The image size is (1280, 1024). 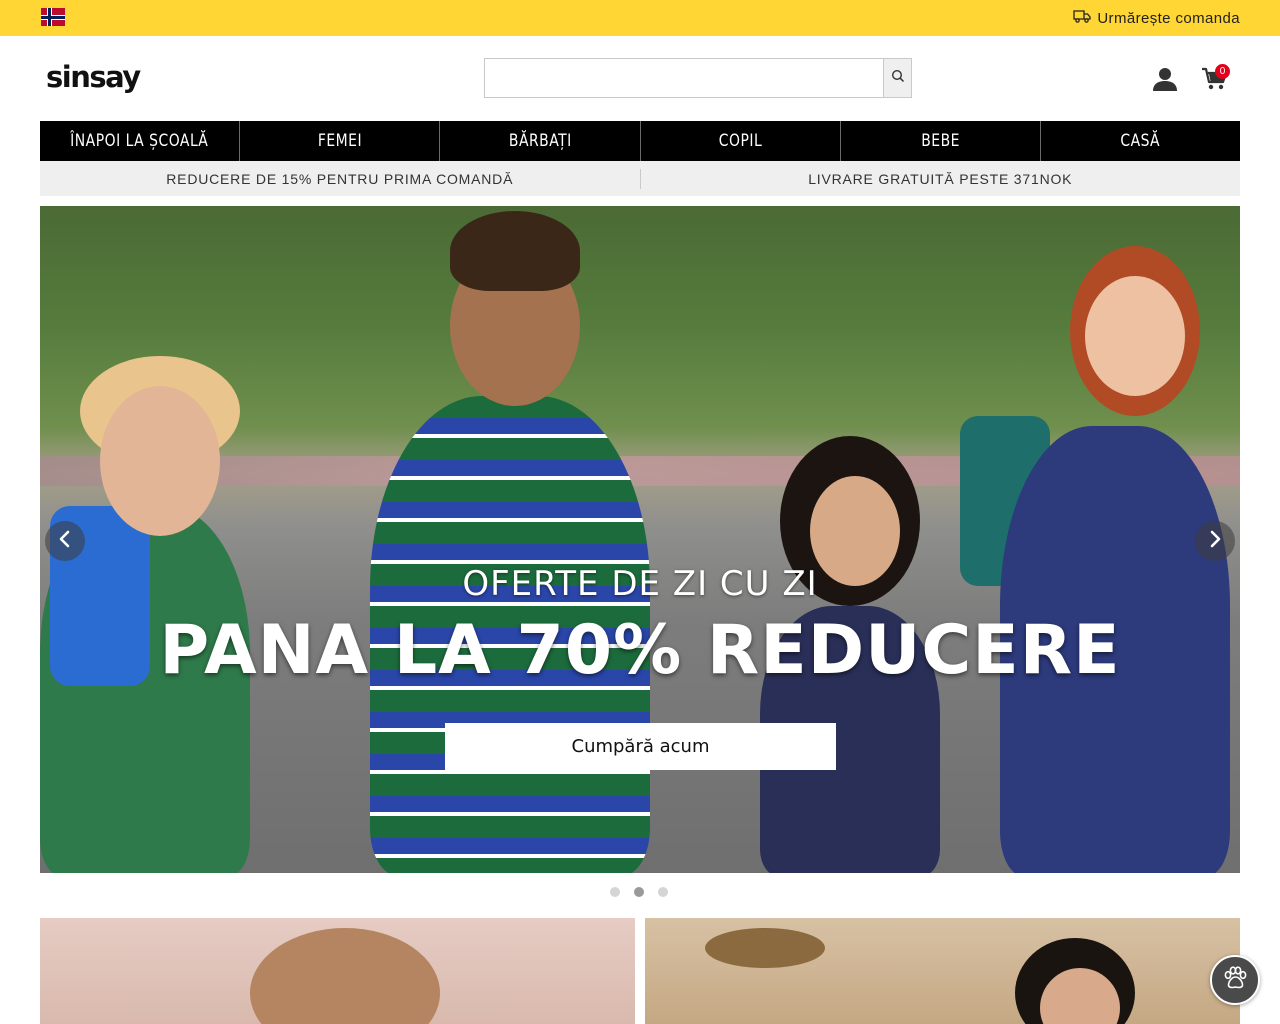 What do you see at coordinates (640, 584) in the screenshot?
I see `hero-subtitle: OFERTE DE ZI CU ZI` at bounding box center [640, 584].